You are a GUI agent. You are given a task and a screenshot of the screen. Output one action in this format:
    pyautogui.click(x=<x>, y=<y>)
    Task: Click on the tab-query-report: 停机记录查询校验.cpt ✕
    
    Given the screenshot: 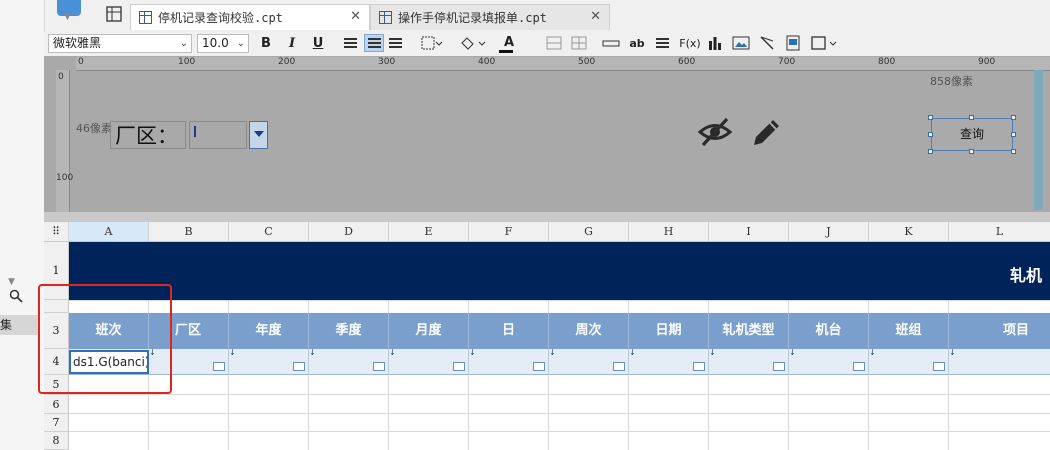 What is the action you would take?
    pyautogui.click(x=250, y=17)
    